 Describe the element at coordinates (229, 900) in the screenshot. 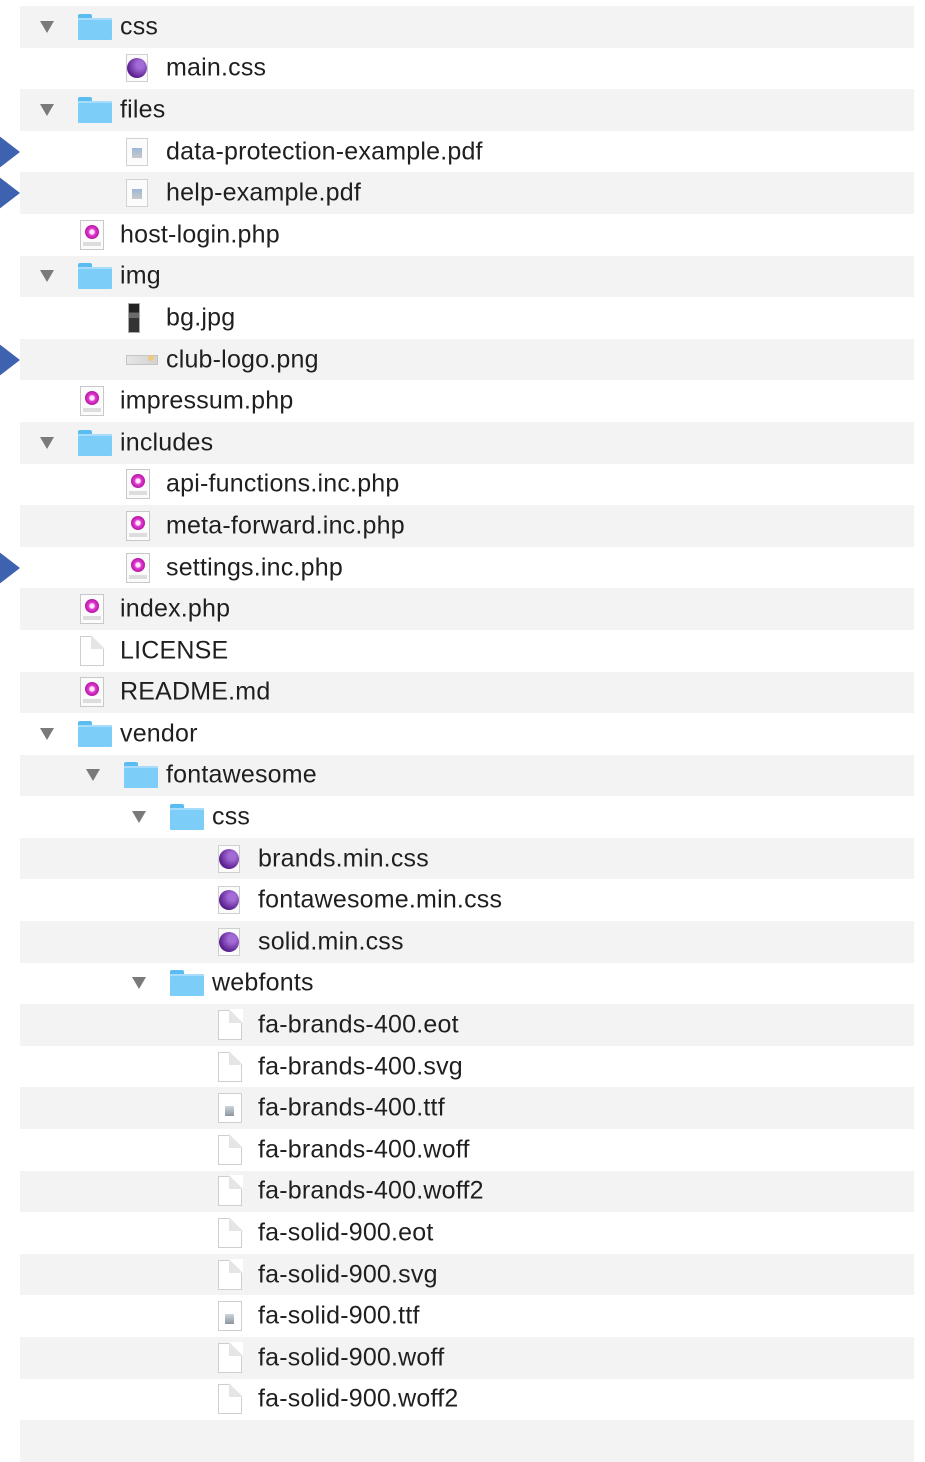

I see `css-file-icon` at that location.